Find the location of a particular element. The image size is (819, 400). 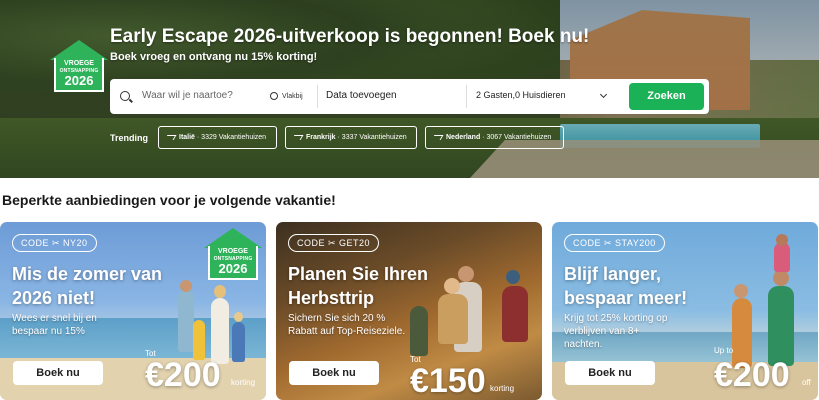

trending-label: Trending is located at coordinates (129, 138).